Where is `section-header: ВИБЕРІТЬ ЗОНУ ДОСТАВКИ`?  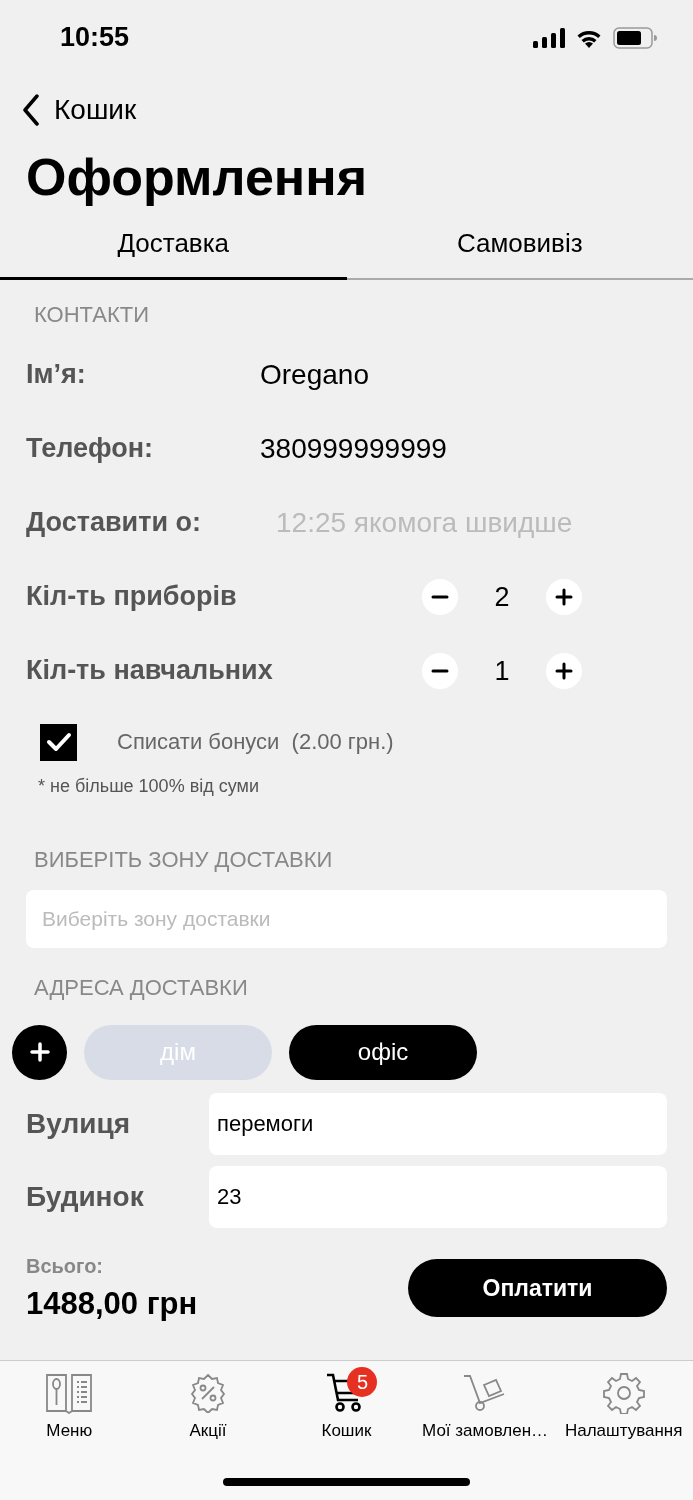
section-header: ВИБЕРІТЬ ЗОНУ ДОСТАВКИ is located at coordinates (183, 860).